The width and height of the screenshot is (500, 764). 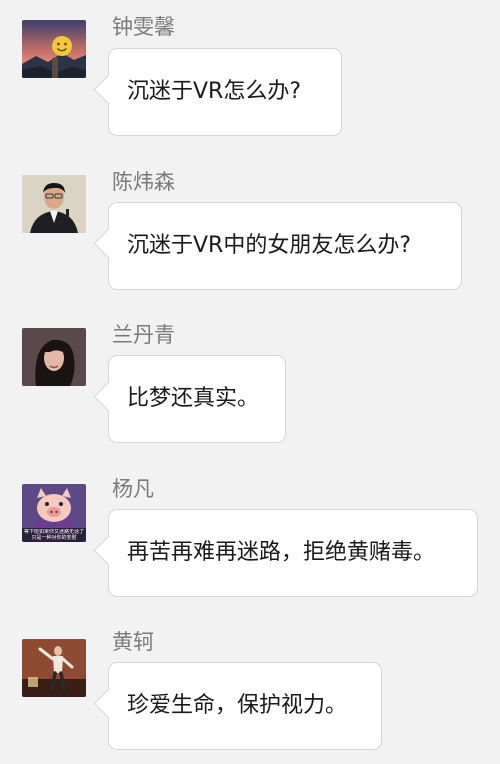 What do you see at coordinates (193, 398) in the screenshot?
I see `message-text: 比梦还真实。` at bounding box center [193, 398].